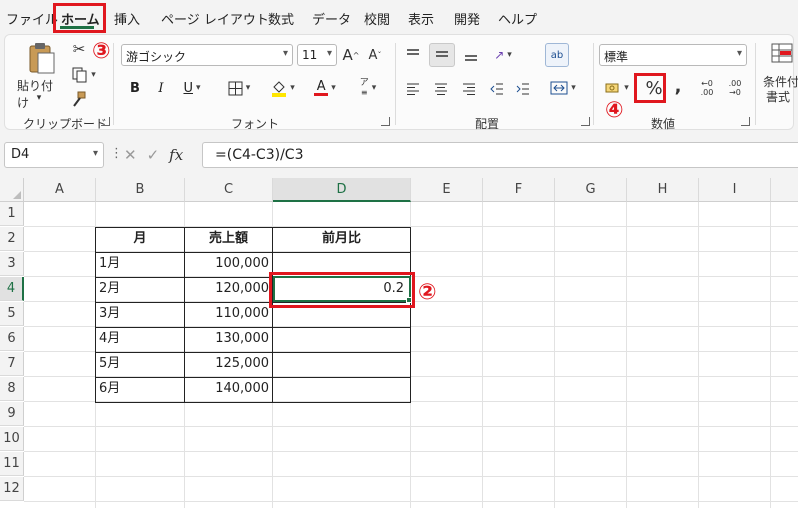  I want to click on row-header-5: 5, so click(12, 314).